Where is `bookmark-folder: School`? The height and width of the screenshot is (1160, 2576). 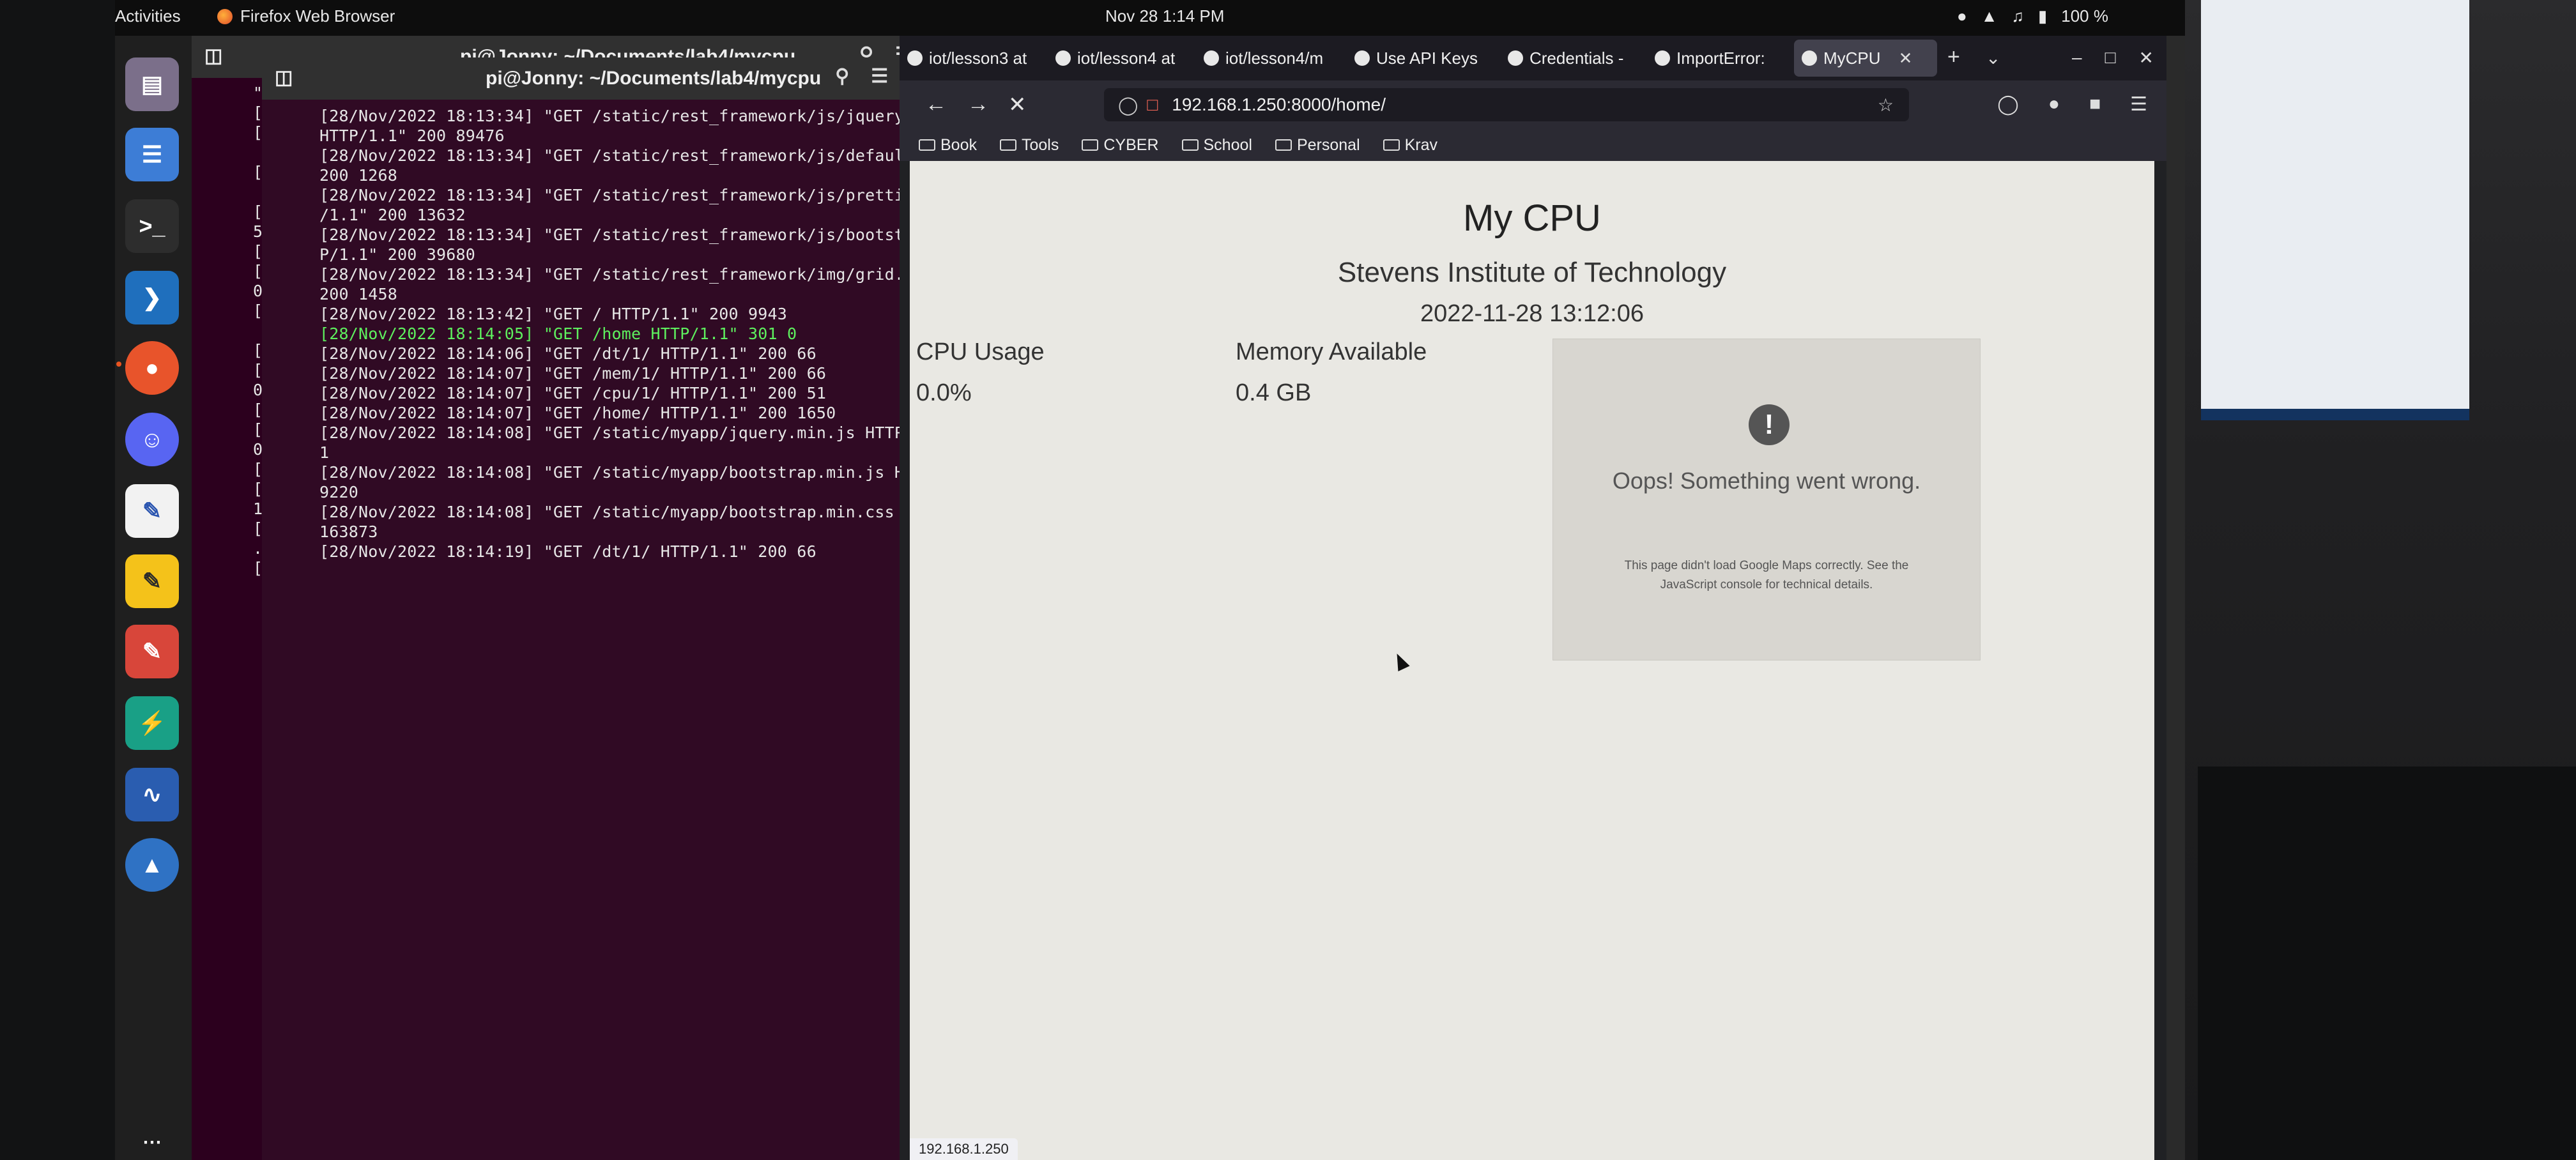
bookmark-folder: School is located at coordinates (1216, 145).